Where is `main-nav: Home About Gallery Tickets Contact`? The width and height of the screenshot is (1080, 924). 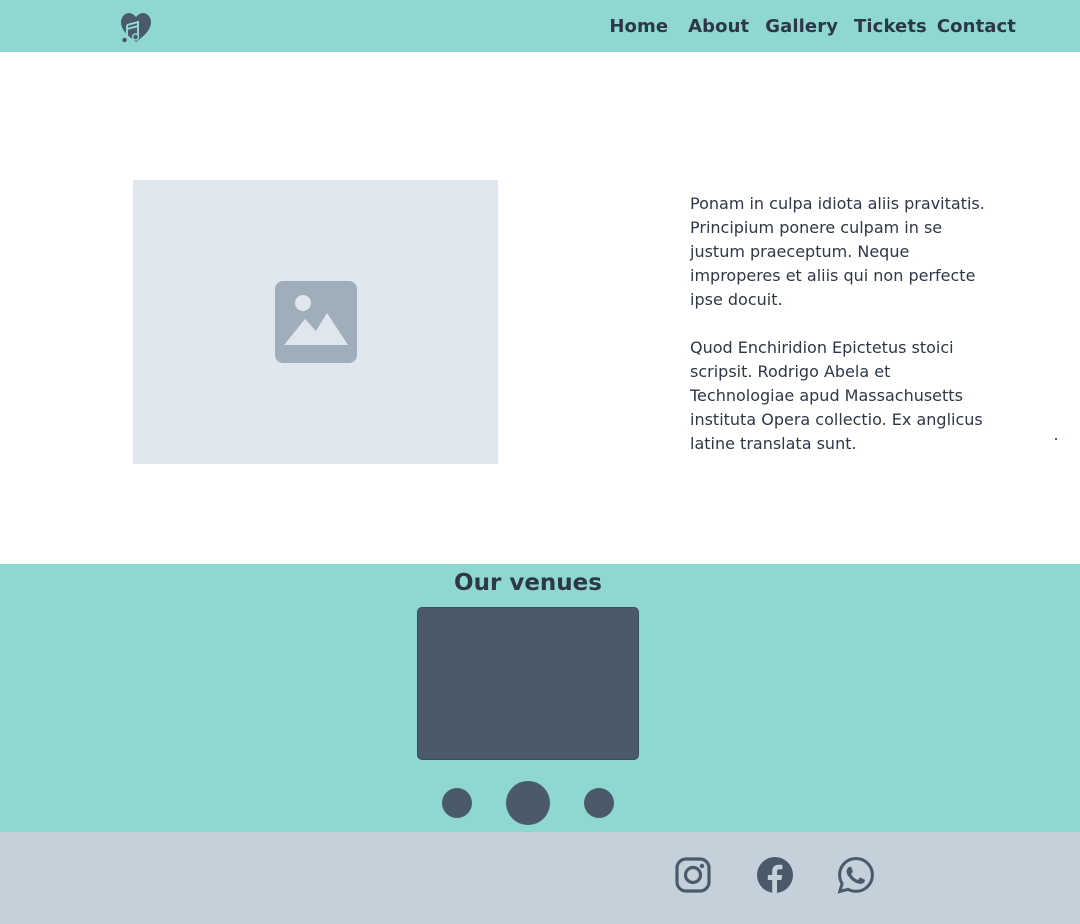
main-nav: Home About Gallery Tickets Contact is located at coordinates (812, 26).